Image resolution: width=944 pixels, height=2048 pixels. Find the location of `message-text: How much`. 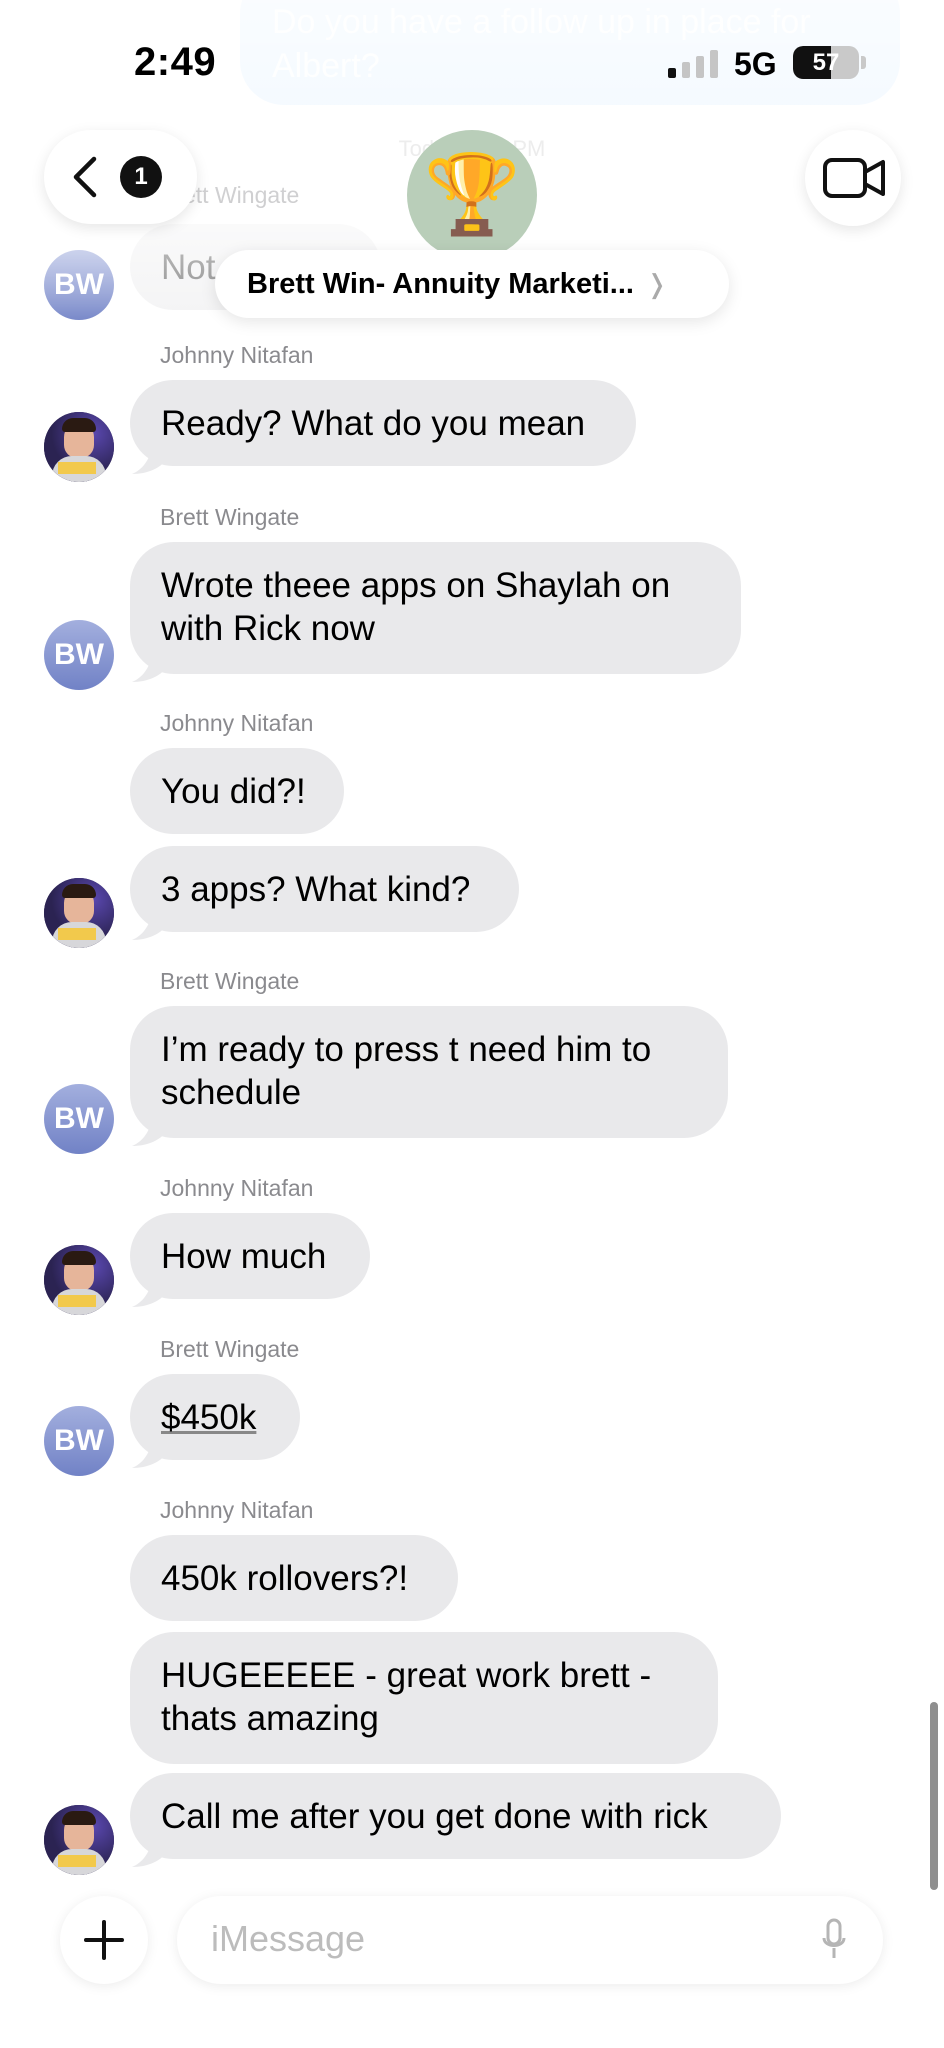

message-text: How much is located at coordinates (244, 1256).